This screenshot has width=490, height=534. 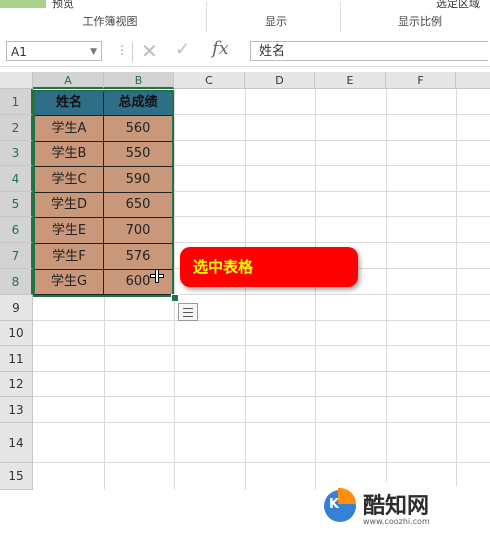 What do you see at coordinates (16, 359) in the screenshot?
I see `row-header-11: 11` at bounding box center [16, 359].